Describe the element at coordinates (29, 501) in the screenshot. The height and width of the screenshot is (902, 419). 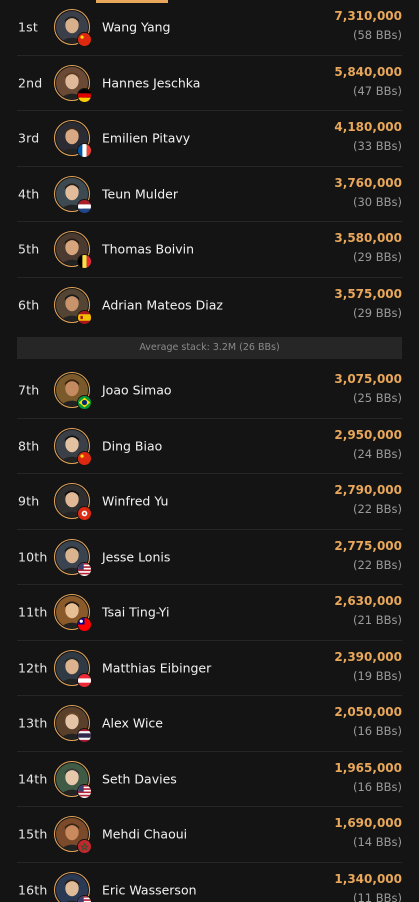
I see `player-rank: 9th` at that location.